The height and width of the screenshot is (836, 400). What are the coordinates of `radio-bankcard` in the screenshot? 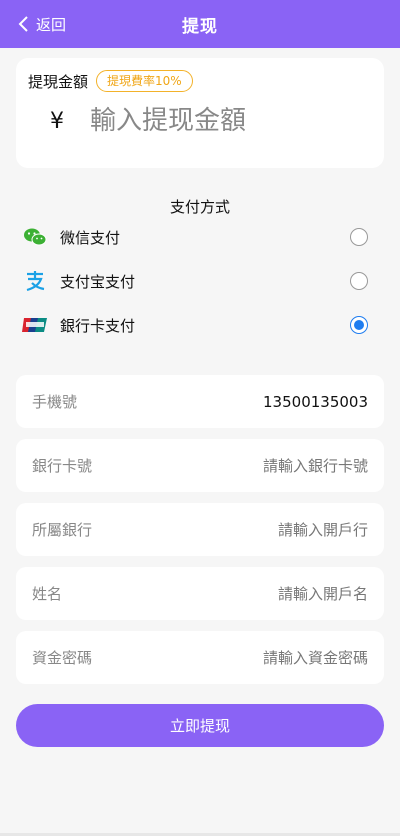 It's located at (359, 325).